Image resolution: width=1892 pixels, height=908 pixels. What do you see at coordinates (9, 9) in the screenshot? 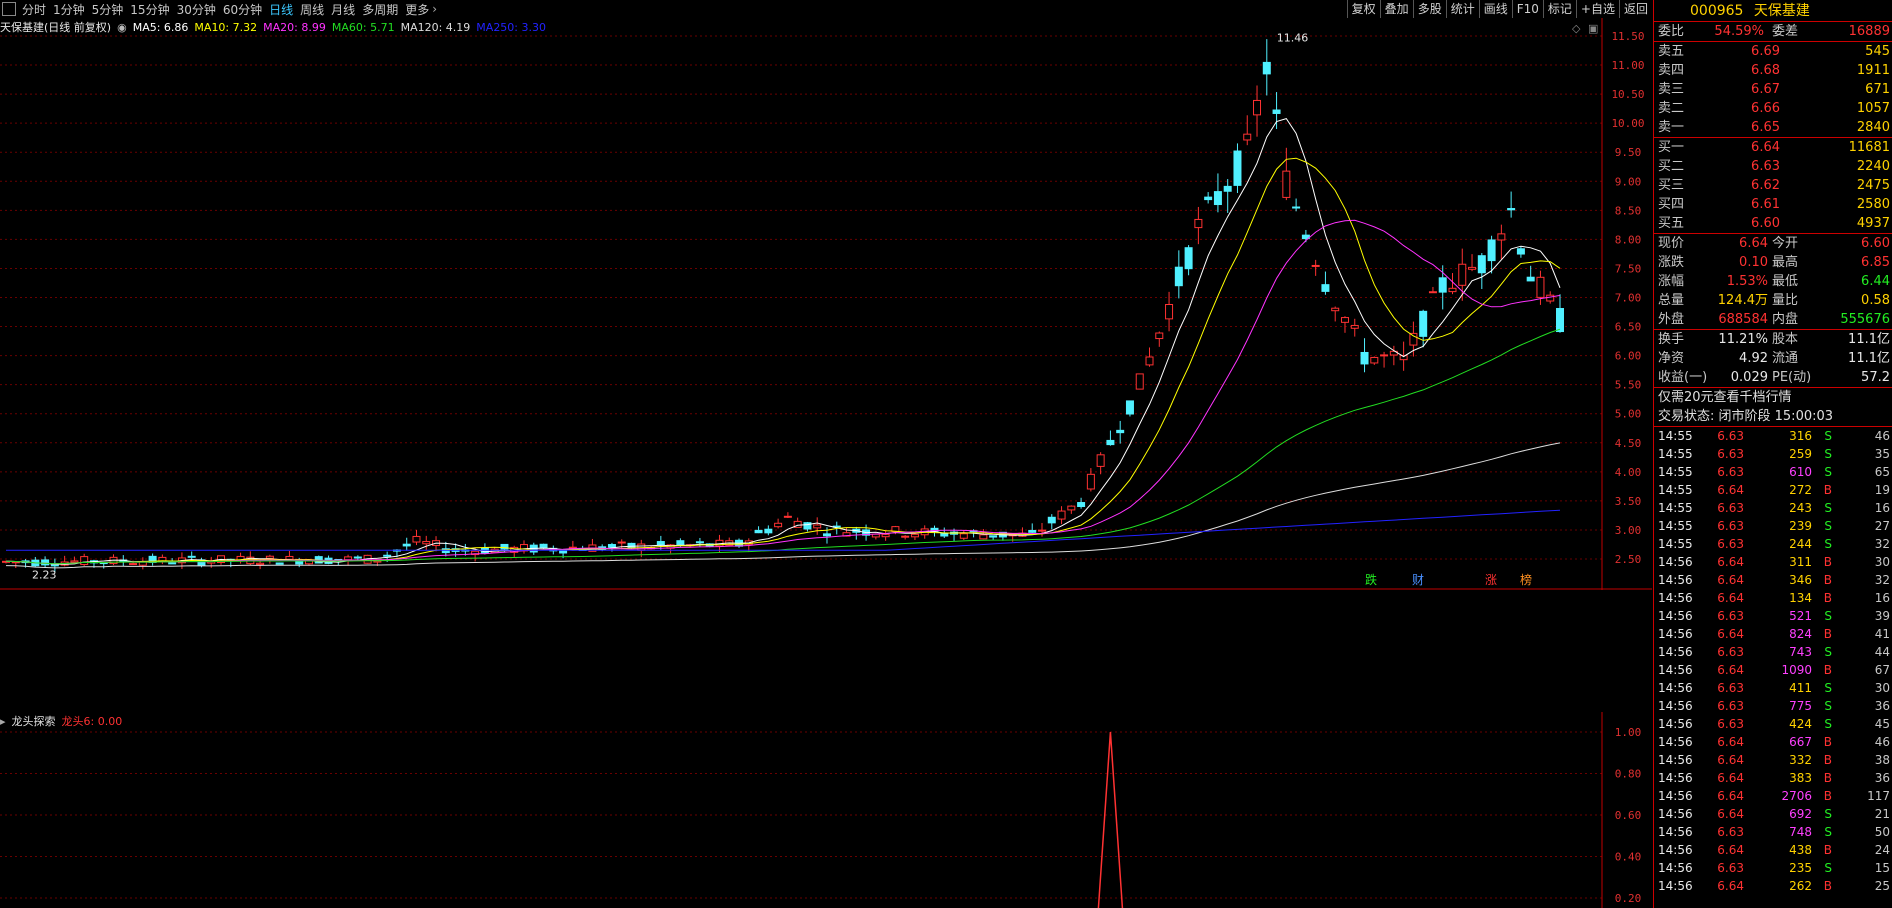
I see `panel-toggle-icon` at bounding box center [9, 9].